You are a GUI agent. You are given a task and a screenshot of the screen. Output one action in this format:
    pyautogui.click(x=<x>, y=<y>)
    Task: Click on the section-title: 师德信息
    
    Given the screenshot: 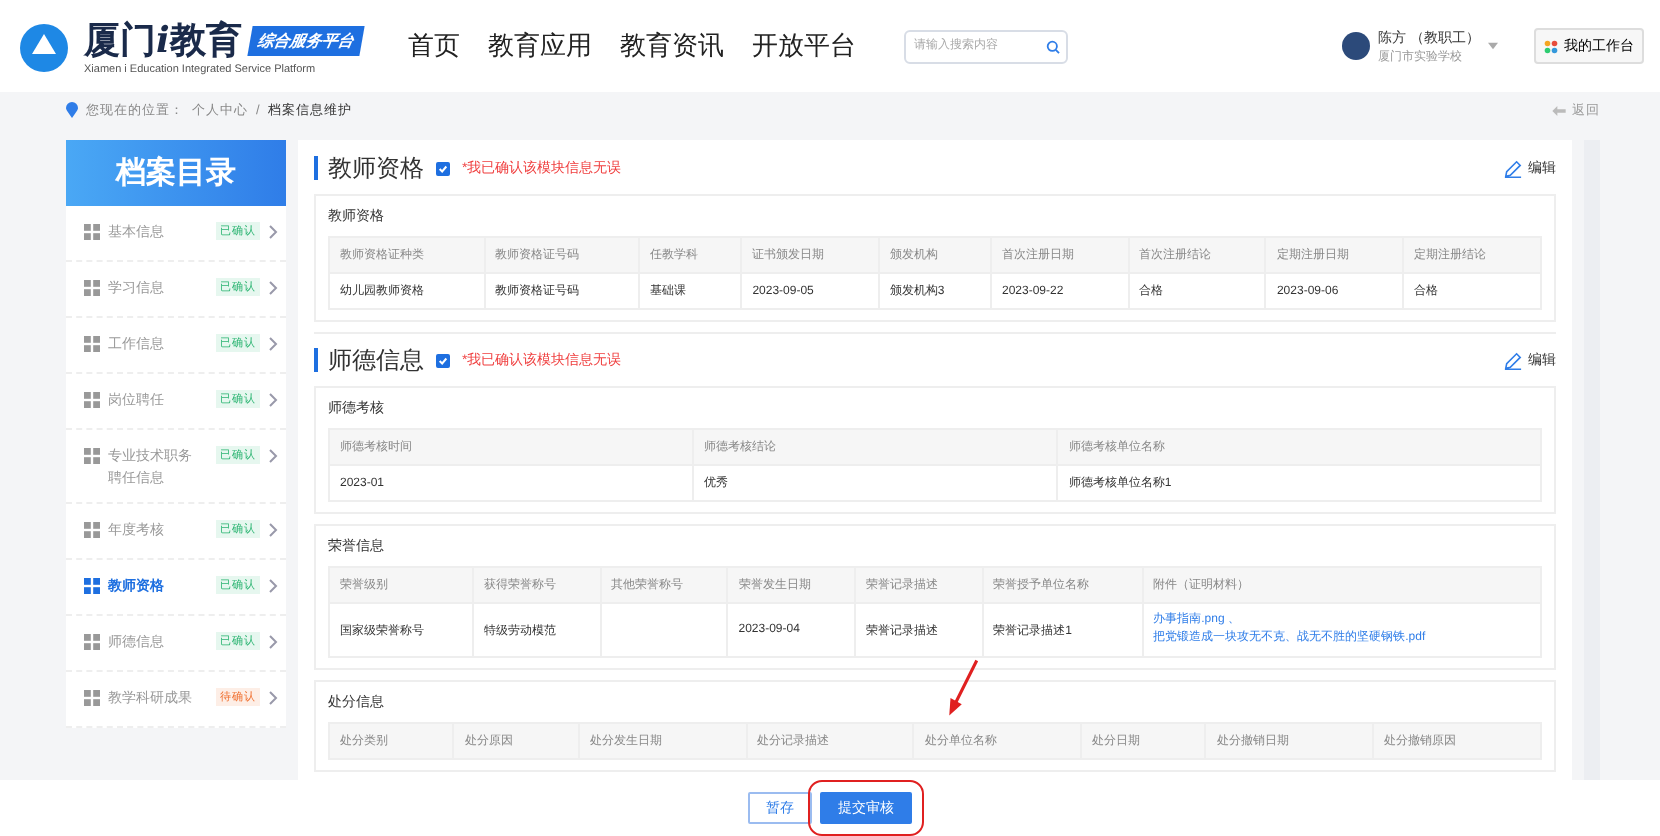 What is the action you would take?
    pyautogui.click(x=369, y=360)
    